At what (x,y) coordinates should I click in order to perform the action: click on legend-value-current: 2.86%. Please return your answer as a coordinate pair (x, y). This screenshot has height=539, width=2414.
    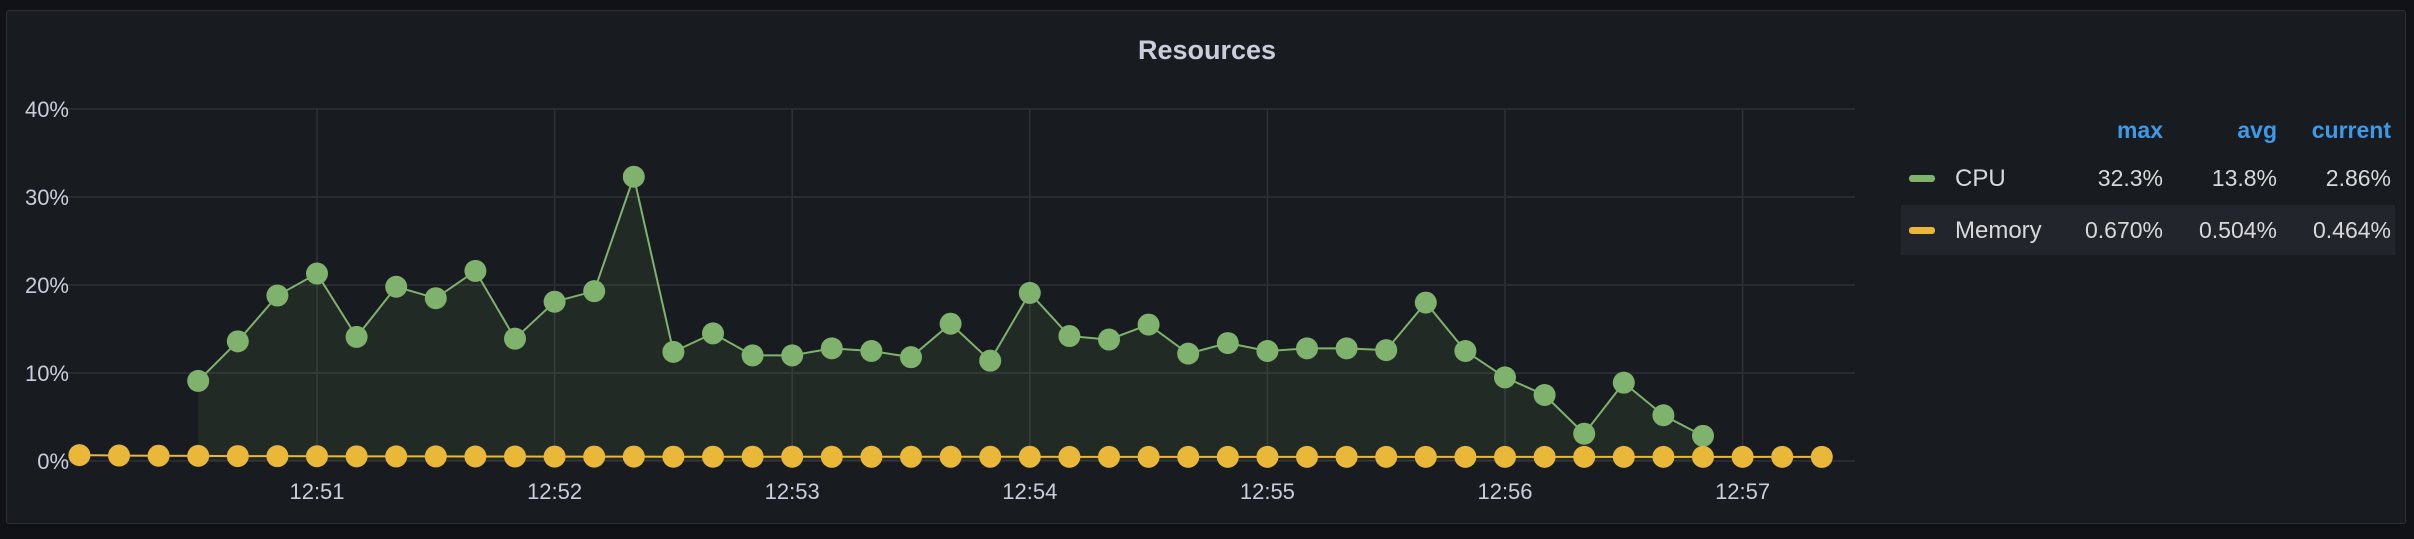
    Looking at the image, I should click on (2358, 178).